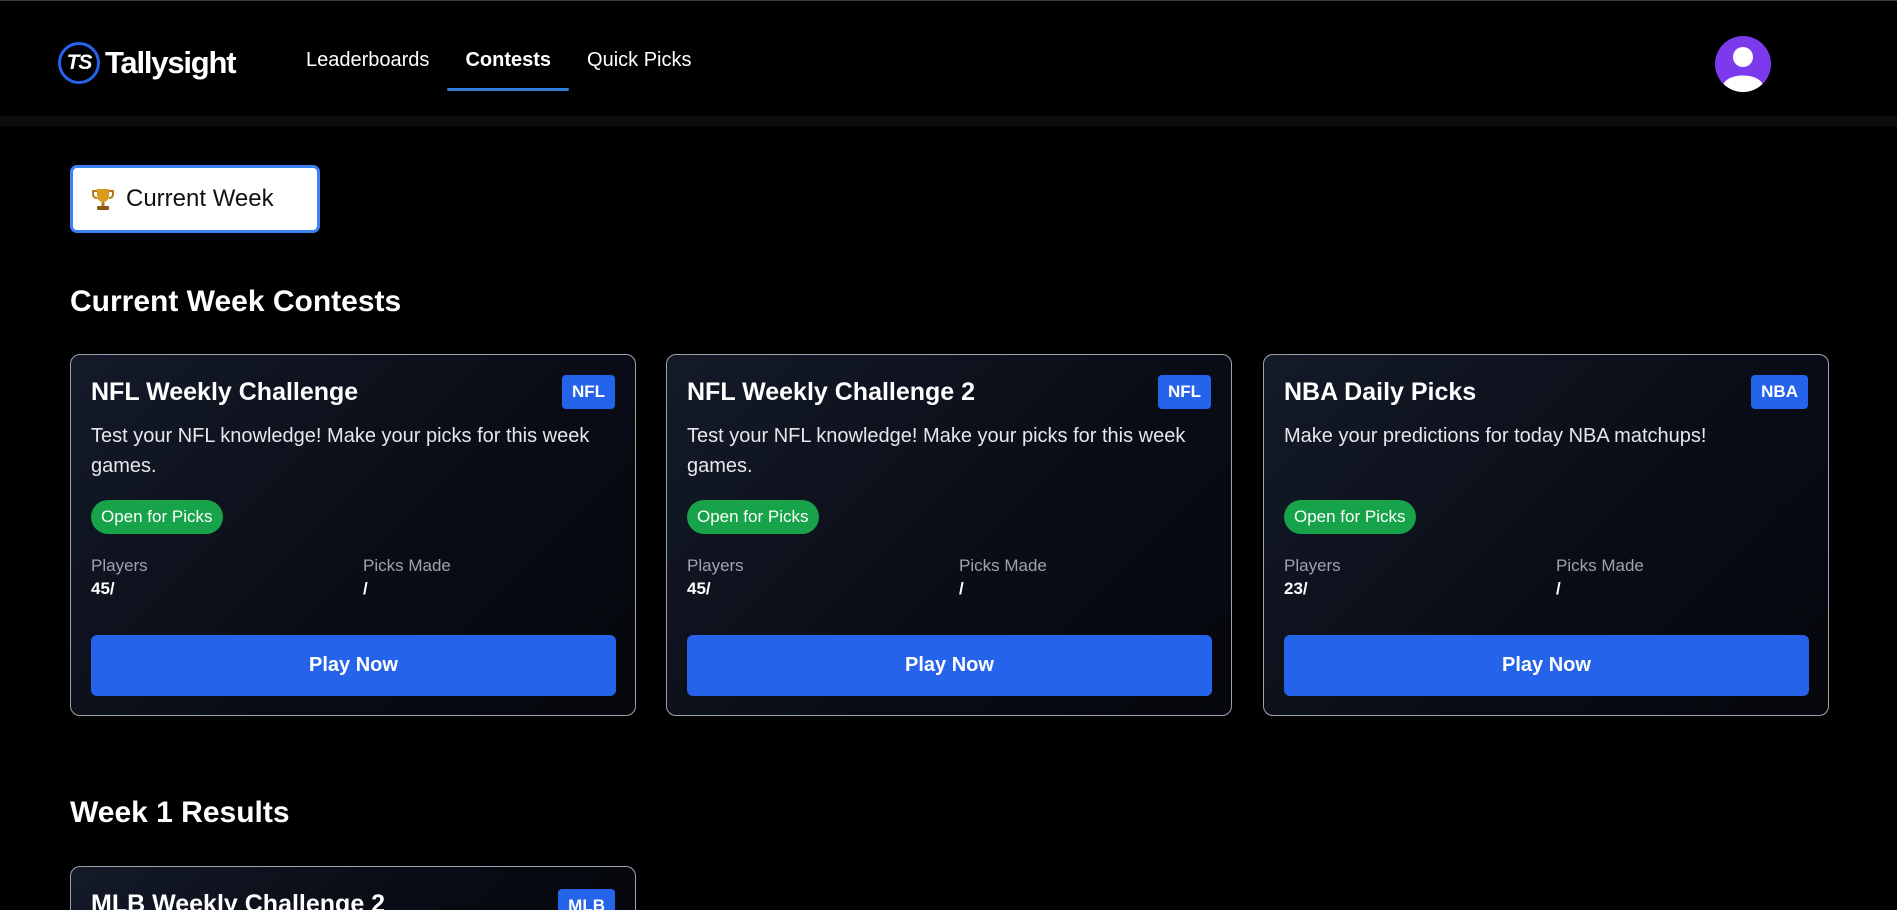 This screenshot has width=1897, height=910. I want to click on week-filter-button: Current Week, so click(195, 199).